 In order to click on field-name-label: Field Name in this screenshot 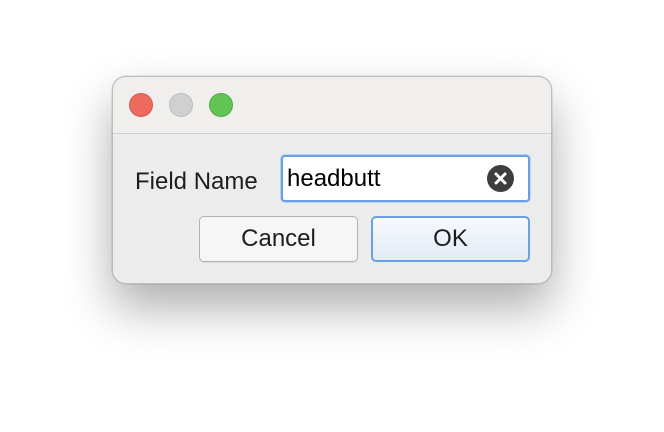, I will do `click(196, 181)`.